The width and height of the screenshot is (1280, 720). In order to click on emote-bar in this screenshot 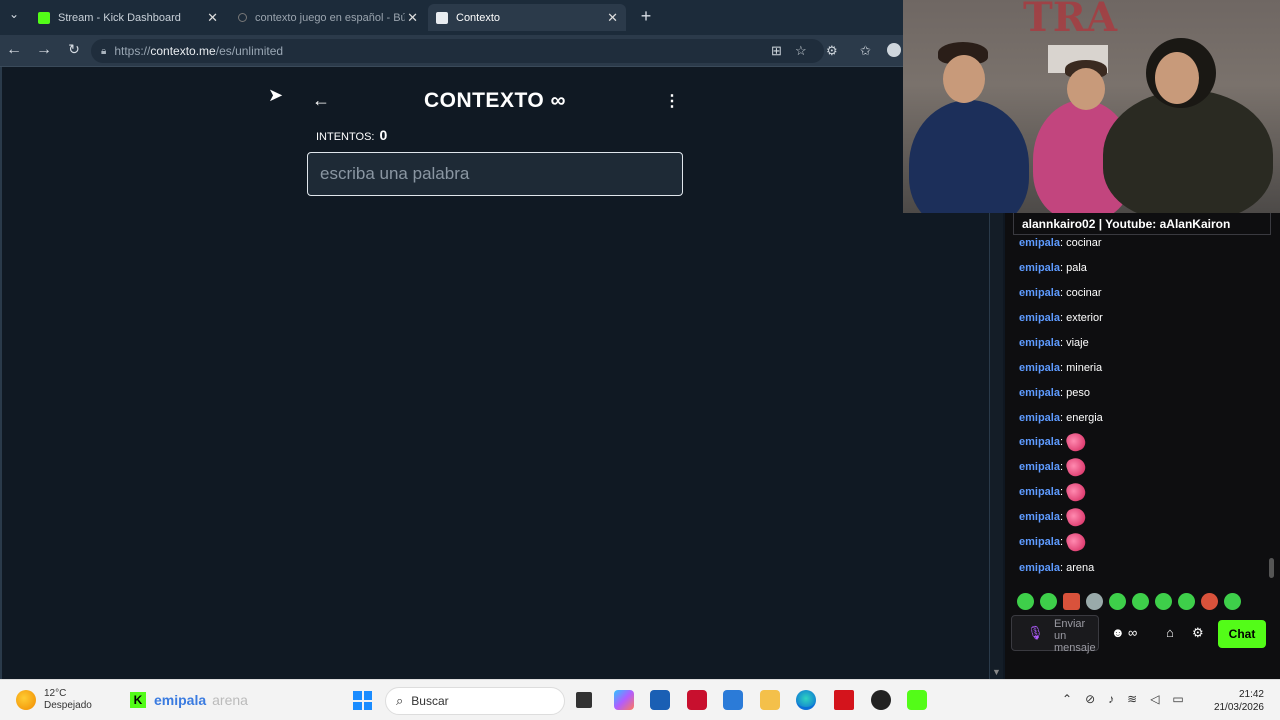, I will do `click(1129, 601)`.